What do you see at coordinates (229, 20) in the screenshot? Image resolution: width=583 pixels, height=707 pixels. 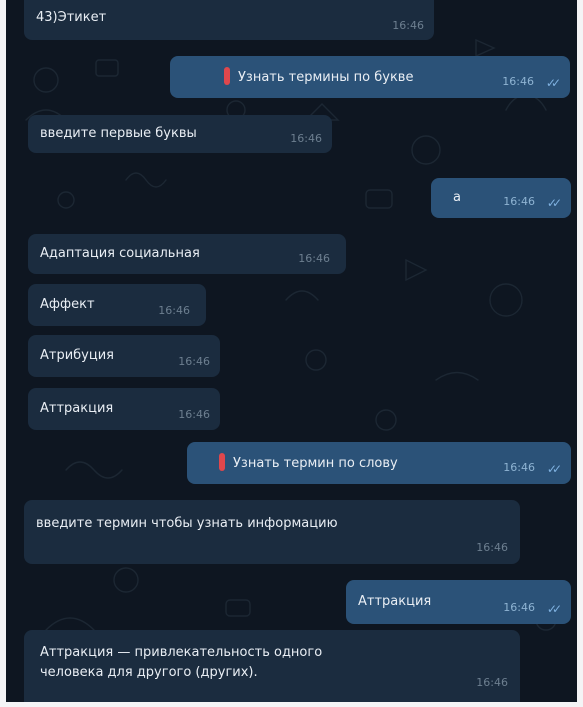 I see `message-incoming: 43)Этикет 16:46` at bounding box center [229, 20].